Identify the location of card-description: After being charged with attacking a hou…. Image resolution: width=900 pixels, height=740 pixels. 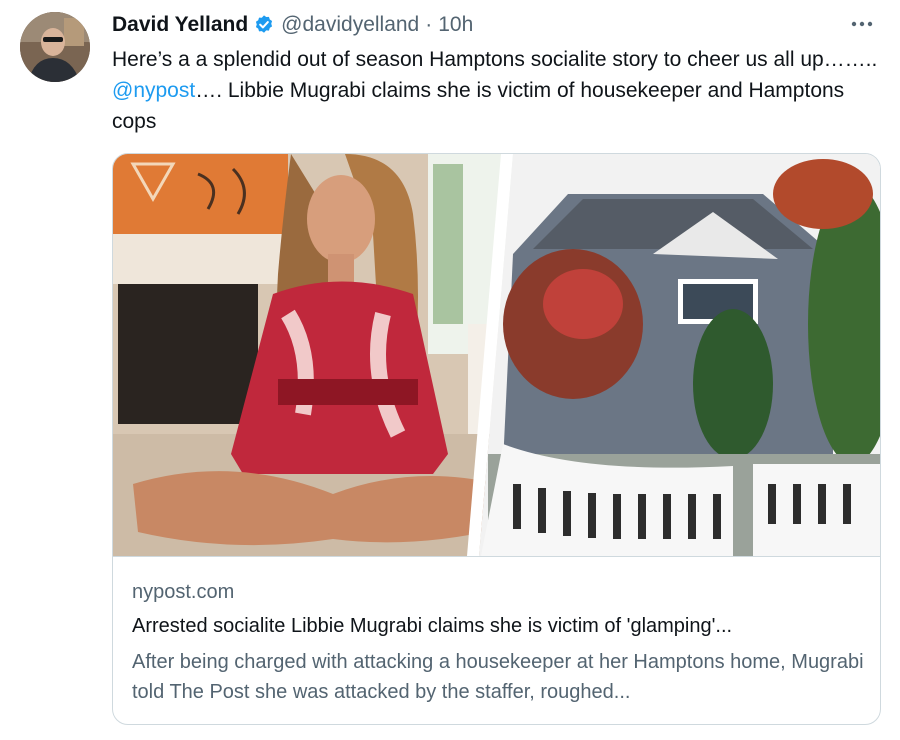
(498, 677).